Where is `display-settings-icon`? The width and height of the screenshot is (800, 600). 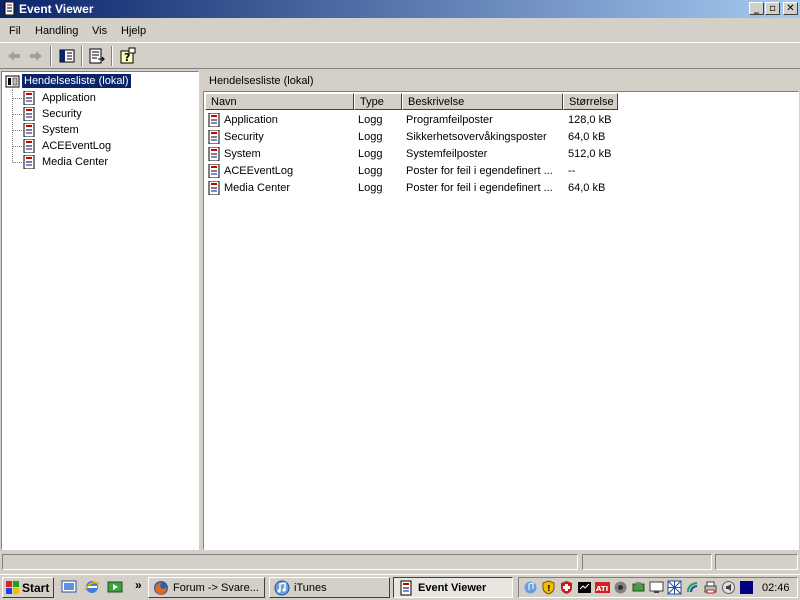 display-settings-icon is located at coordinates (656, 587).